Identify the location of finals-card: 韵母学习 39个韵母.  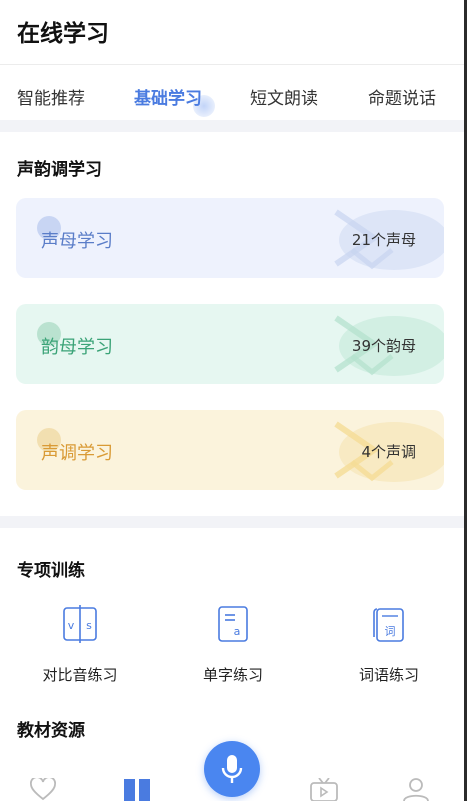
(230, 344).